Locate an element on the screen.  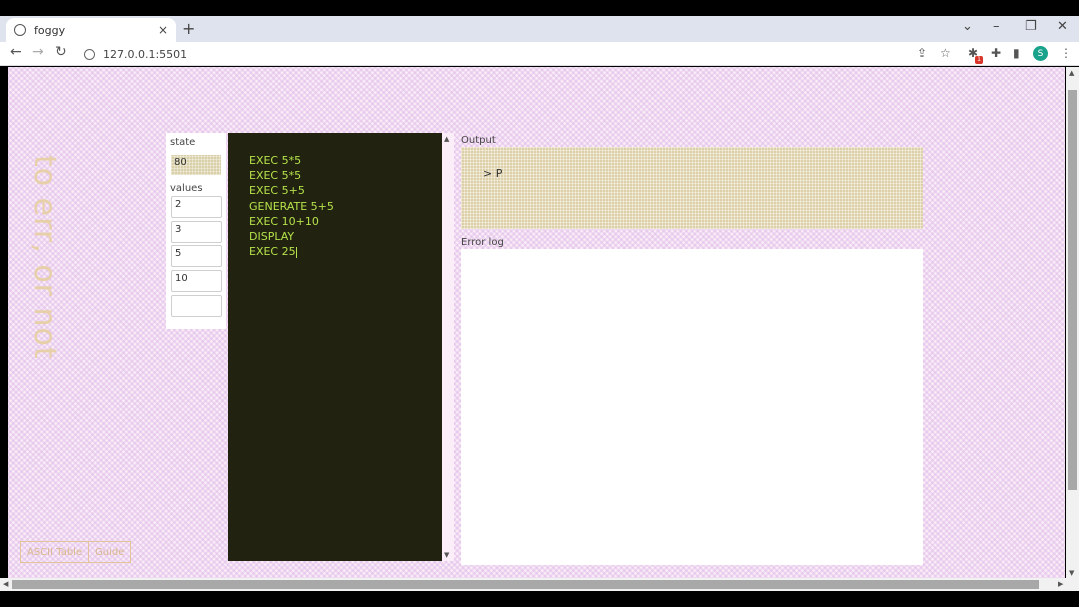
output-text: > P is located at coordinates (493, 173).